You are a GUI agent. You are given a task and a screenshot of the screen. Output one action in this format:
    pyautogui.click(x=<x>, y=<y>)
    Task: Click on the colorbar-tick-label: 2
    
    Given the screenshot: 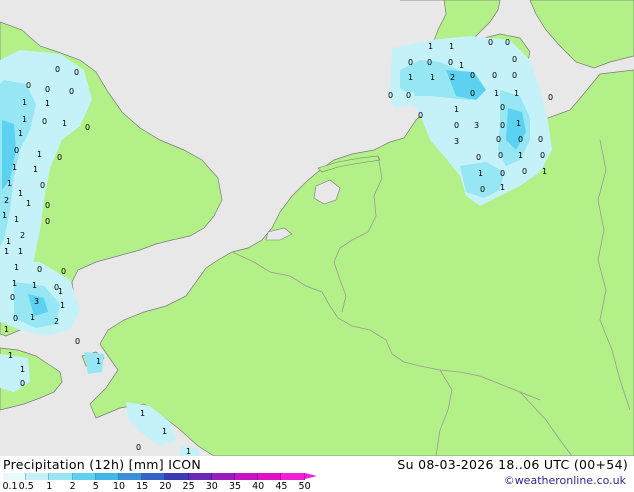 What is the action you would take?
    pyautogui.click(x=72, y=486)
    